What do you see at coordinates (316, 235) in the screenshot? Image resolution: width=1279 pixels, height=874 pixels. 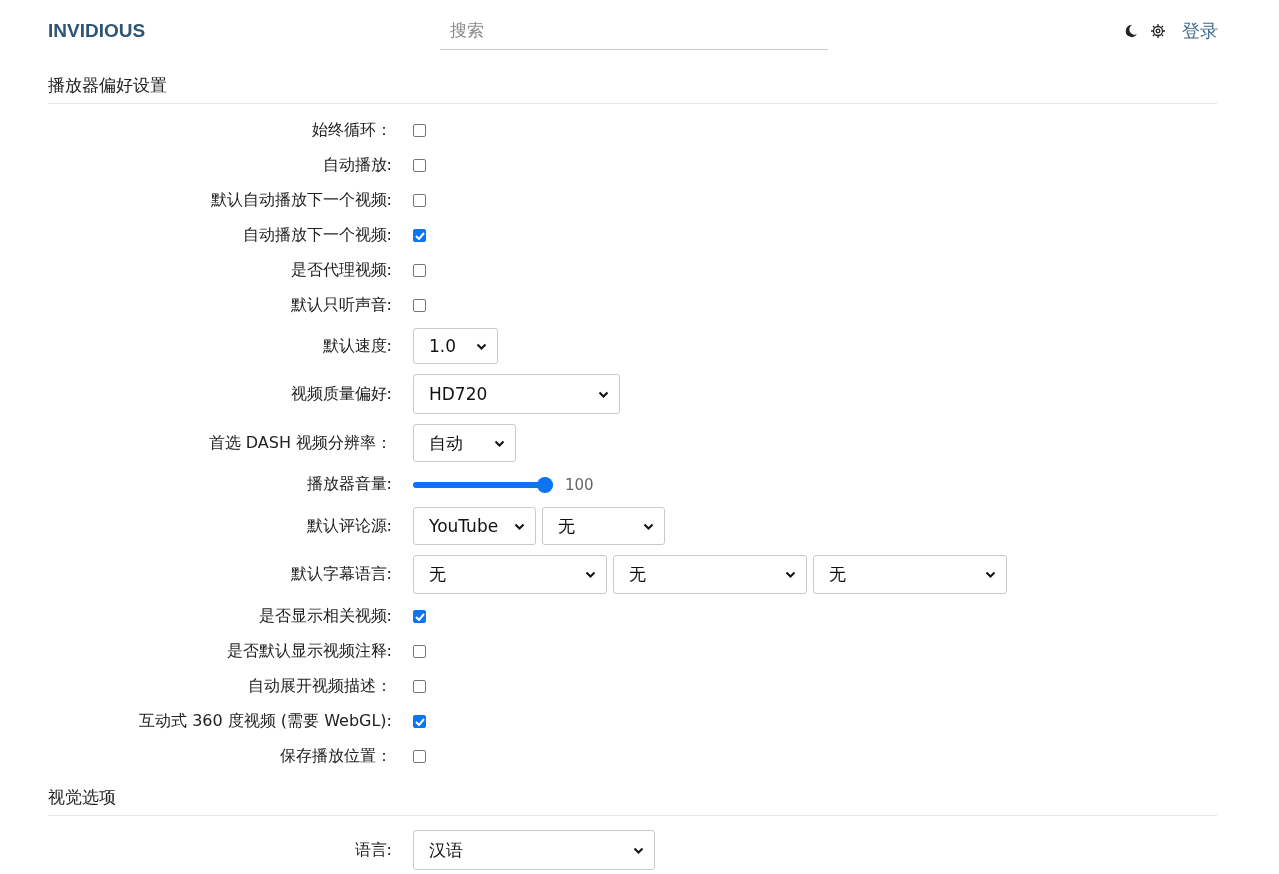 I see `setting-label: 自动播放下一个视频:` at bounding box center [316, 235].